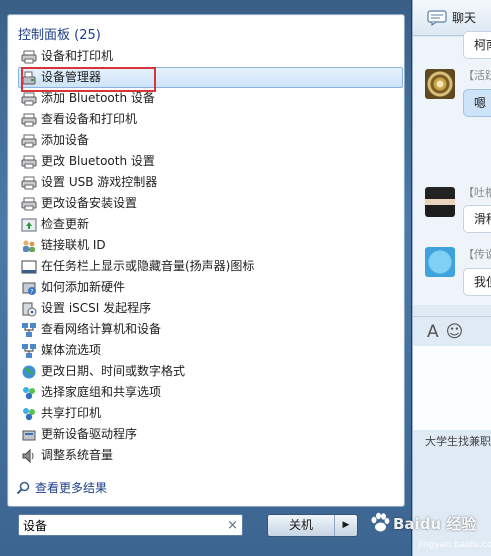 This screenshot has height=556, width=491. I want to click on baidu-paw-icon, so click(380, 522).